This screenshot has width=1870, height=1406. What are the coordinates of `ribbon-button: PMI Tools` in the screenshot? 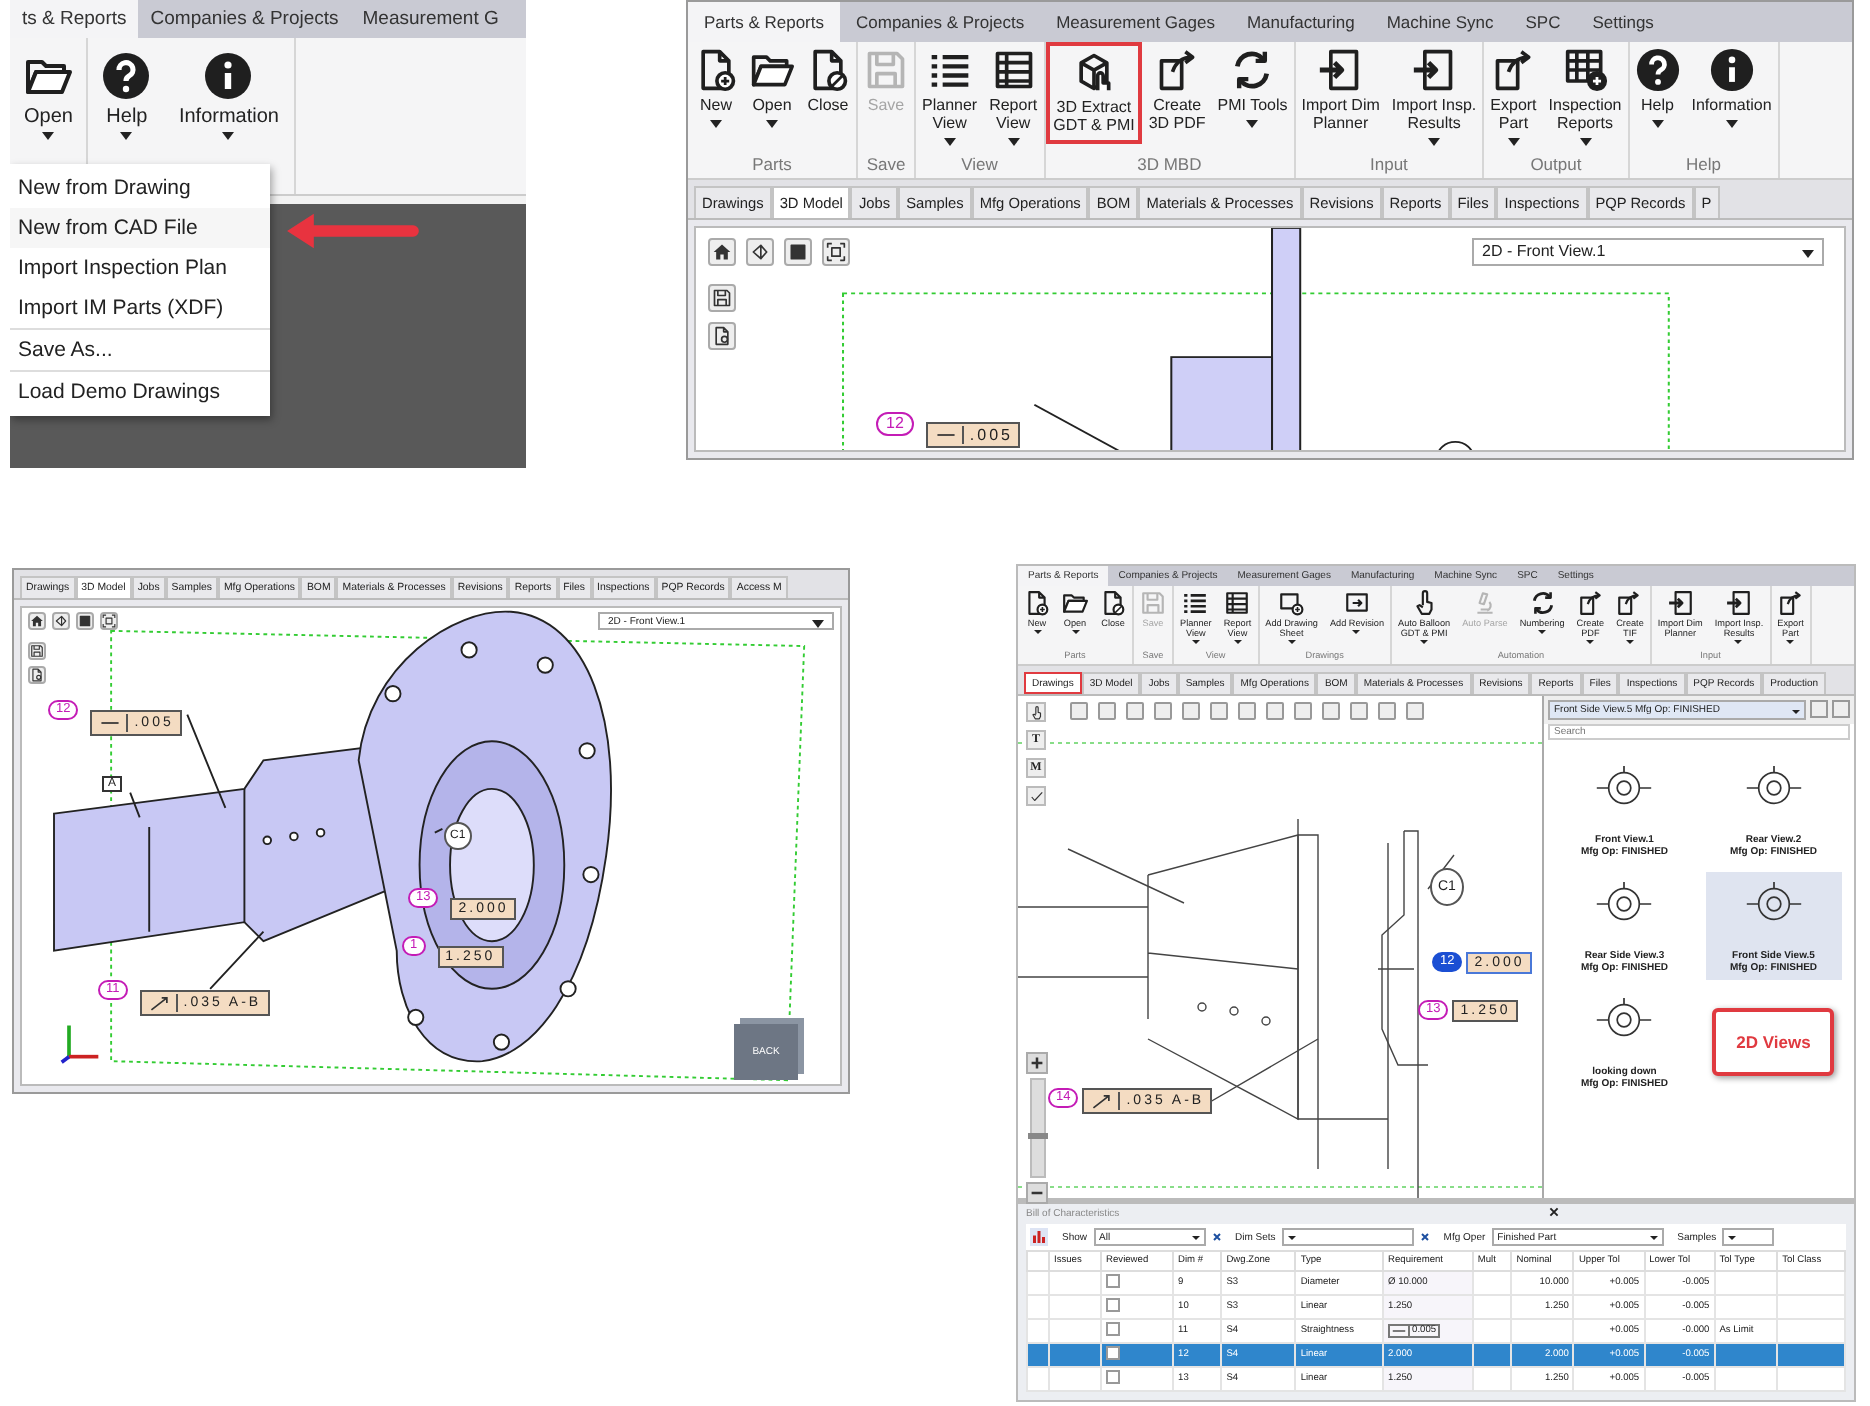 It's located at (1252, 88).